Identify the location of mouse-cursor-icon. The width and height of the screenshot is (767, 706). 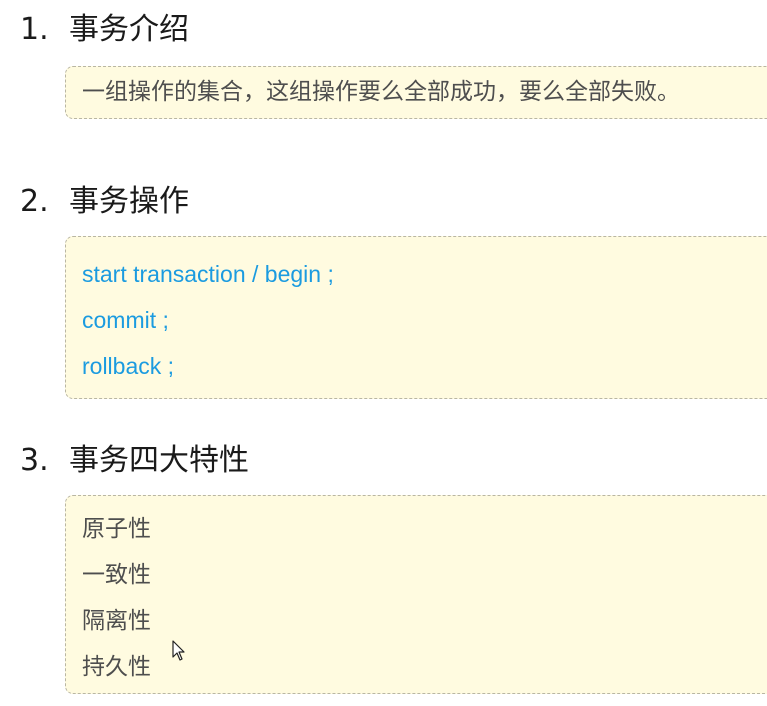
(178, 650).